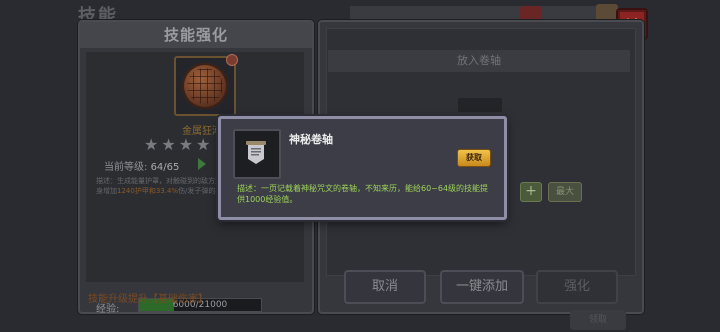  What do you see at coordinates (202, 164) in the screenshot?
I see `level-up-arrow-icon` at bounding box center [202, 164].